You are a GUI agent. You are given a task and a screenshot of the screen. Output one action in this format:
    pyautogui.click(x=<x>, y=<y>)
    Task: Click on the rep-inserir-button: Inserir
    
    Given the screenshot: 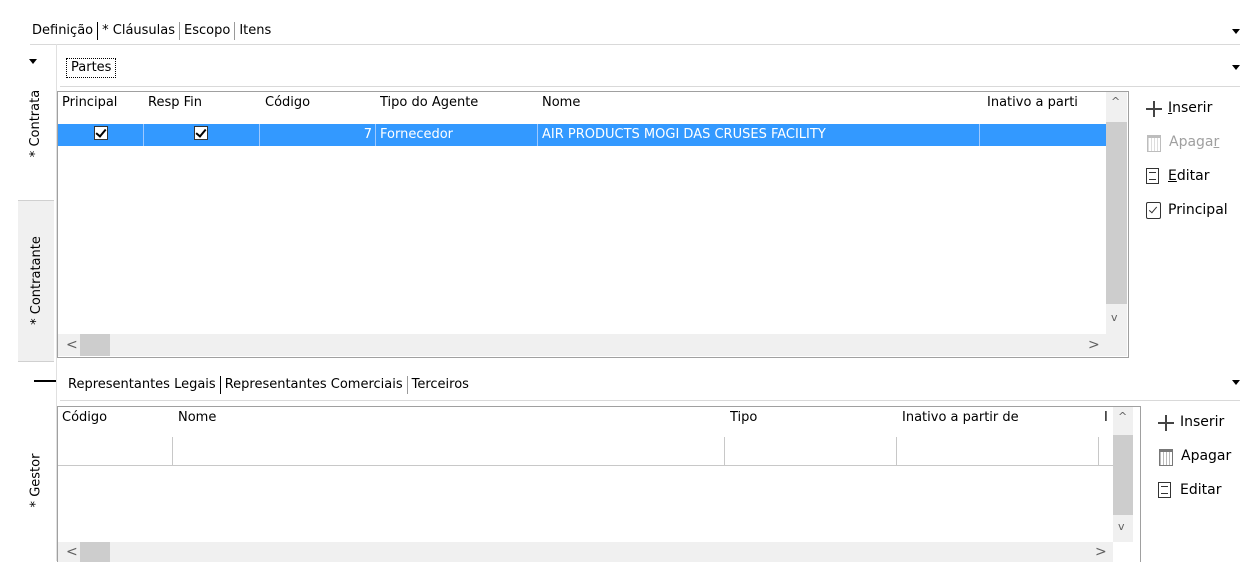 What is the action you would take?
    pyautogui.click(x=1193, y=422)
    